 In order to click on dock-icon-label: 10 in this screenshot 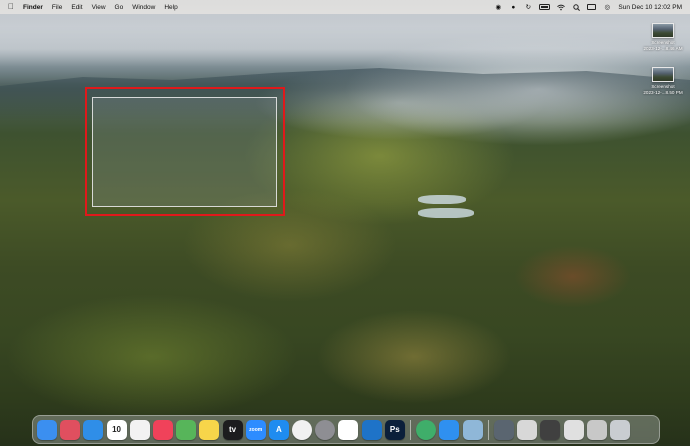, I will do `click(117, 429)`.